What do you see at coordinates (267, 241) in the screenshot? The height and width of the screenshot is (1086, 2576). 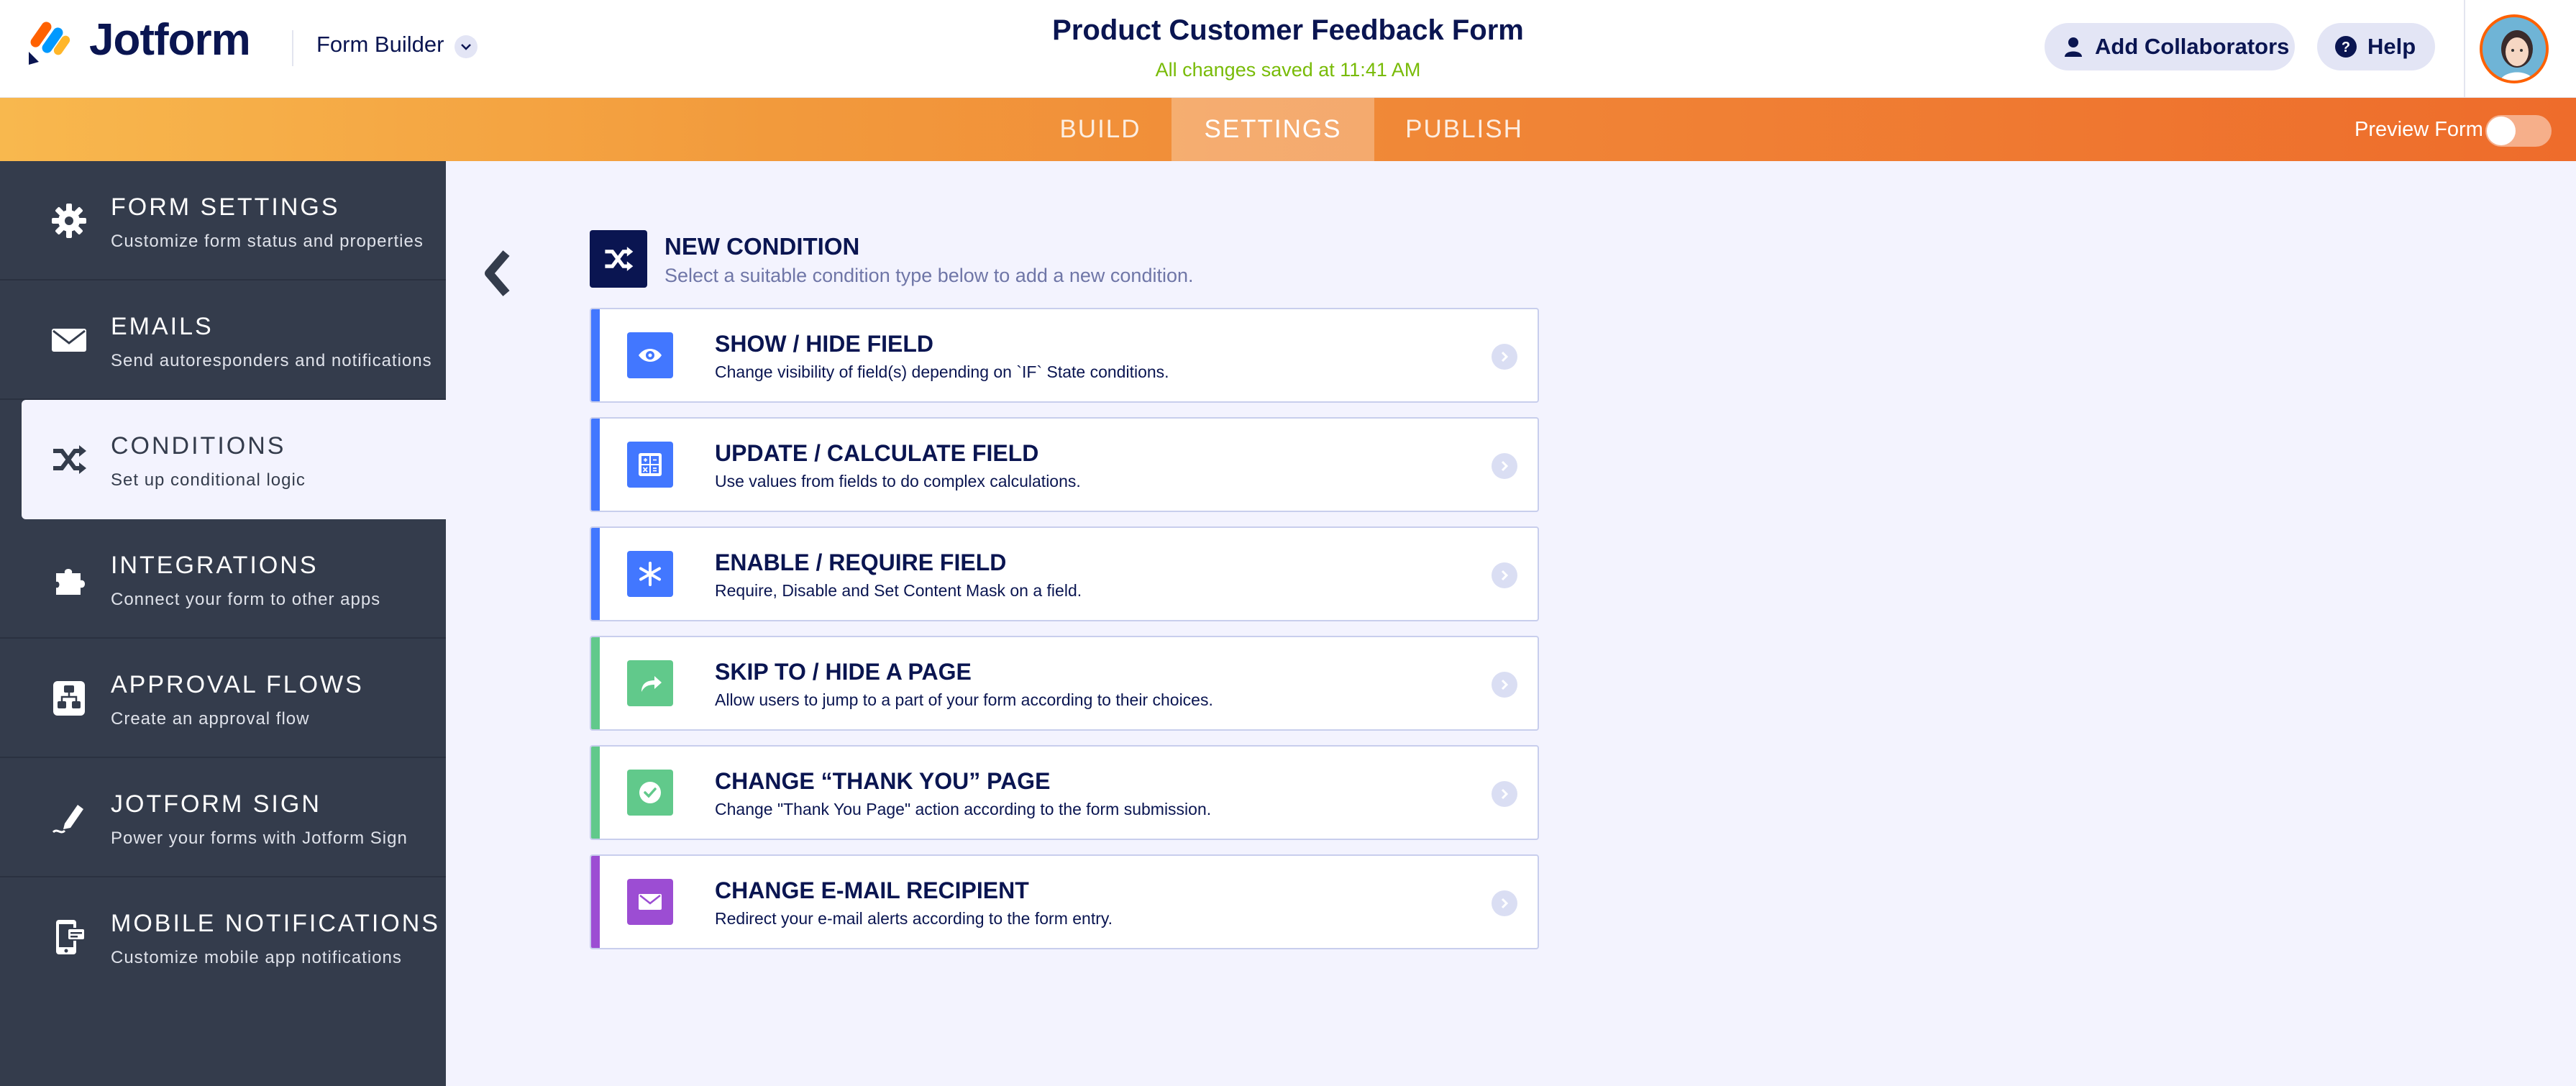 I see `sidebar-item-subtitle: Customize form status and properties` at bounding box center [267, 241].